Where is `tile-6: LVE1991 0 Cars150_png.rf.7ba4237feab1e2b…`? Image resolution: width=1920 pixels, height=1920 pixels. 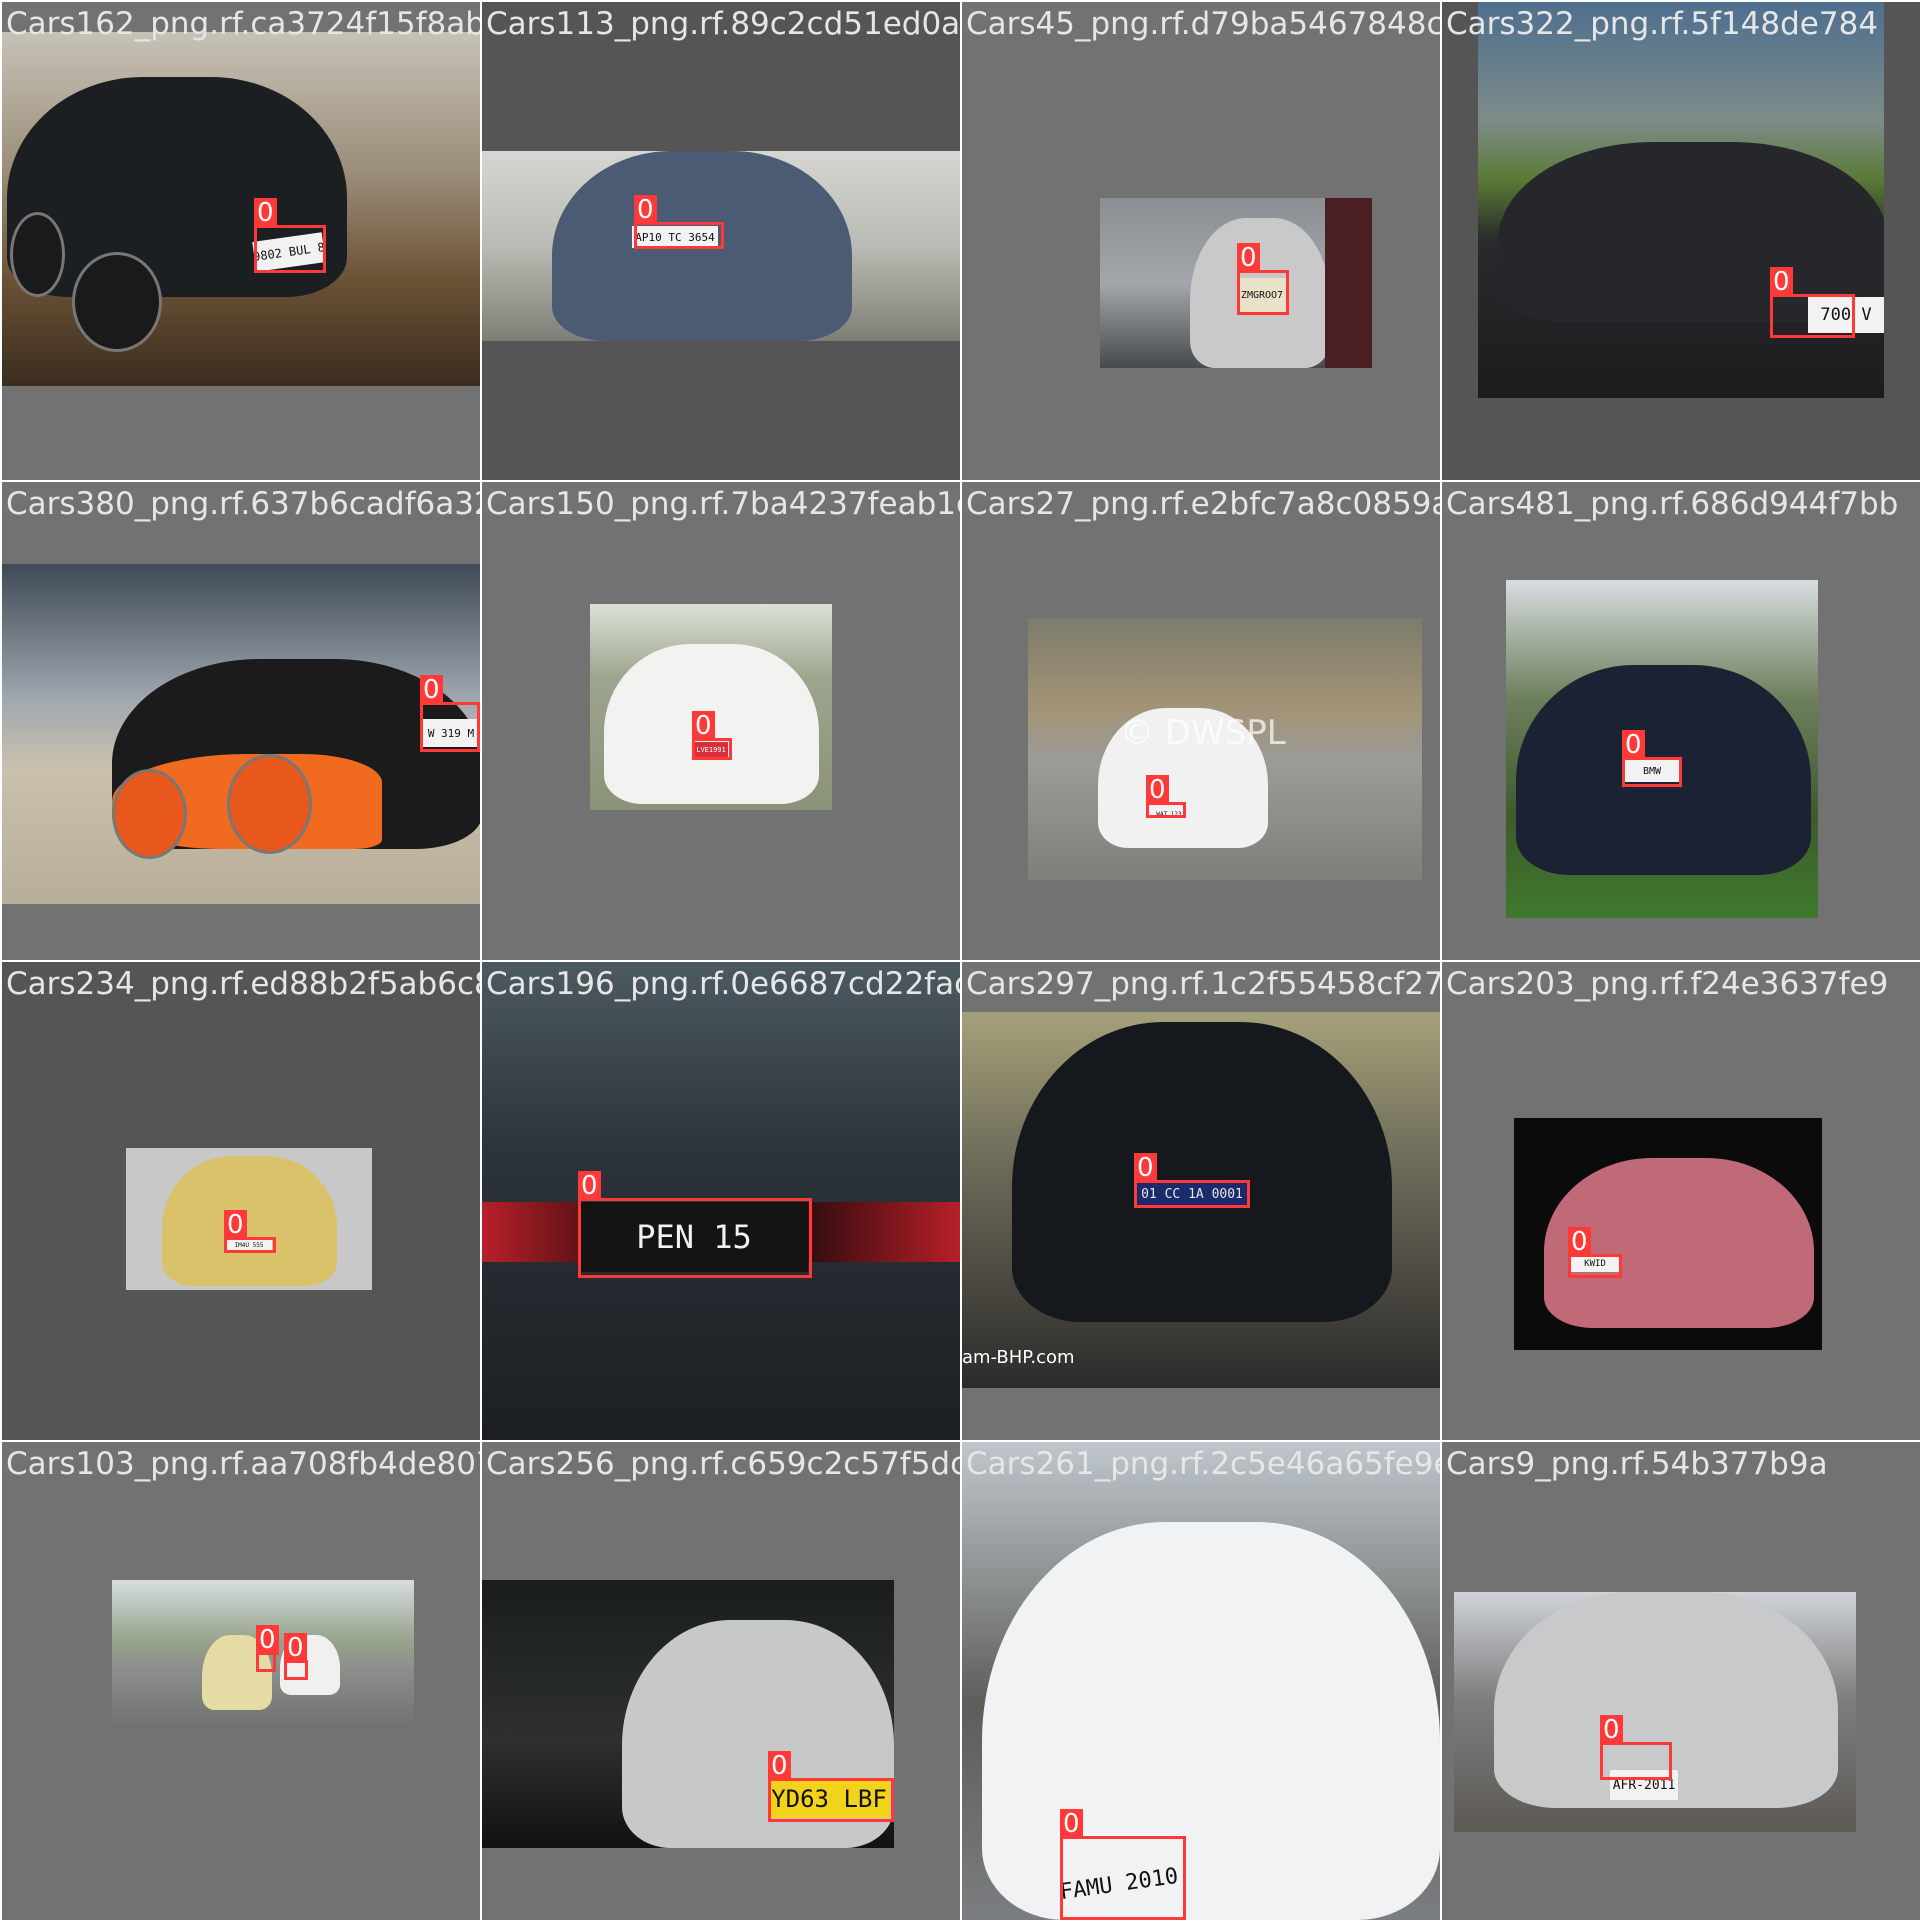 tile-6: LVE1991 0 Cars150_png.rf.7ba4237feab1e2b… is located at coordinates (721, 721).